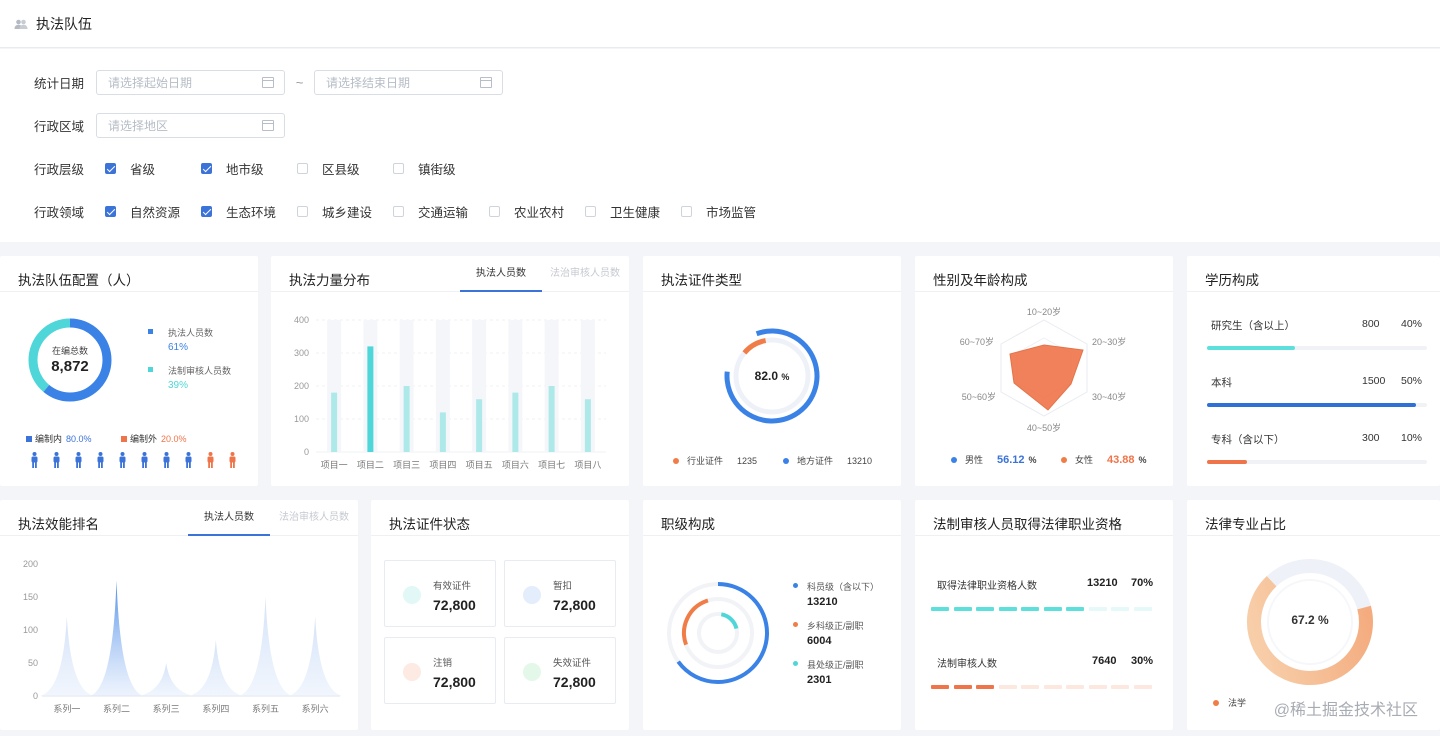 The height and width of the screenshot is (736, 1440). Describe the element at coordinates (532, 595) in the screenshot. I see `suspended-icon` at that location.